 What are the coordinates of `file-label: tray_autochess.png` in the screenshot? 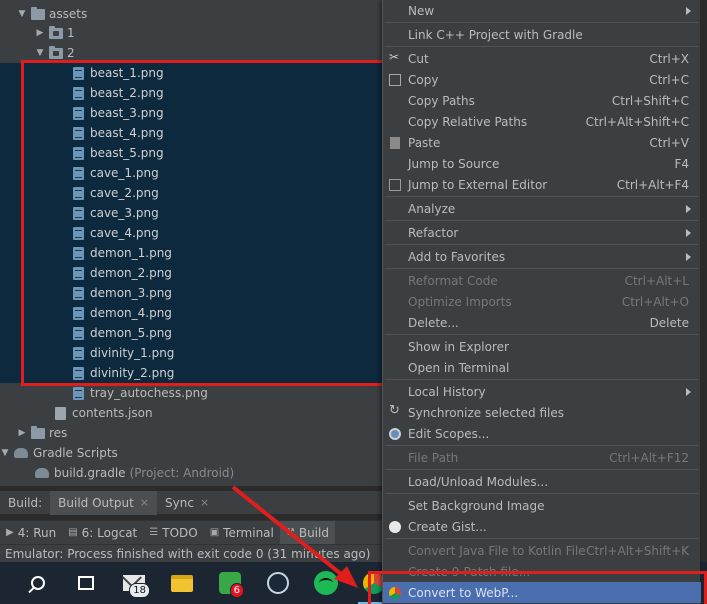 It's located at (149, 393).